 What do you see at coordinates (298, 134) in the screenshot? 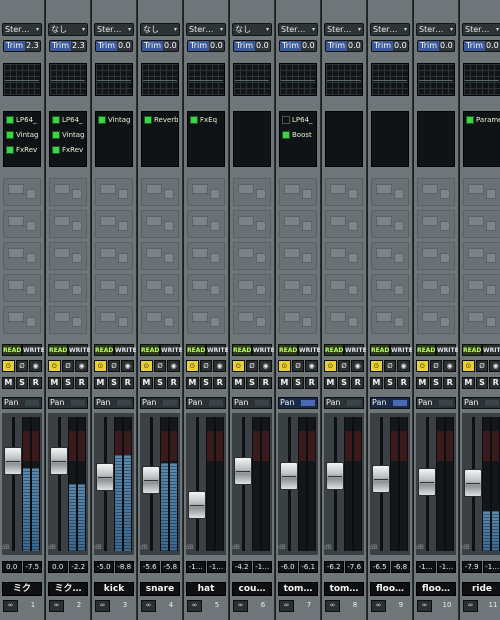
I see `insert-slot: Boost` at bounding box center [298, 134].